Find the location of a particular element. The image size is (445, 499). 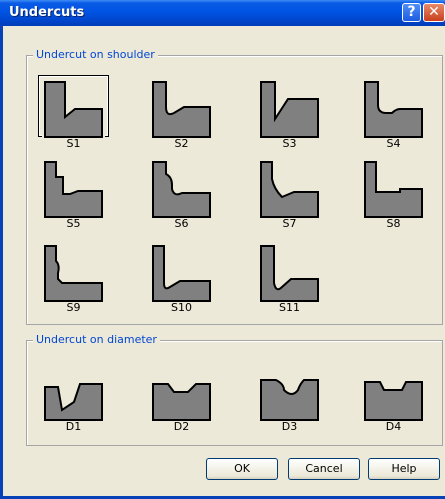

undercut-option-s8 is located at coordinates (393, 187).